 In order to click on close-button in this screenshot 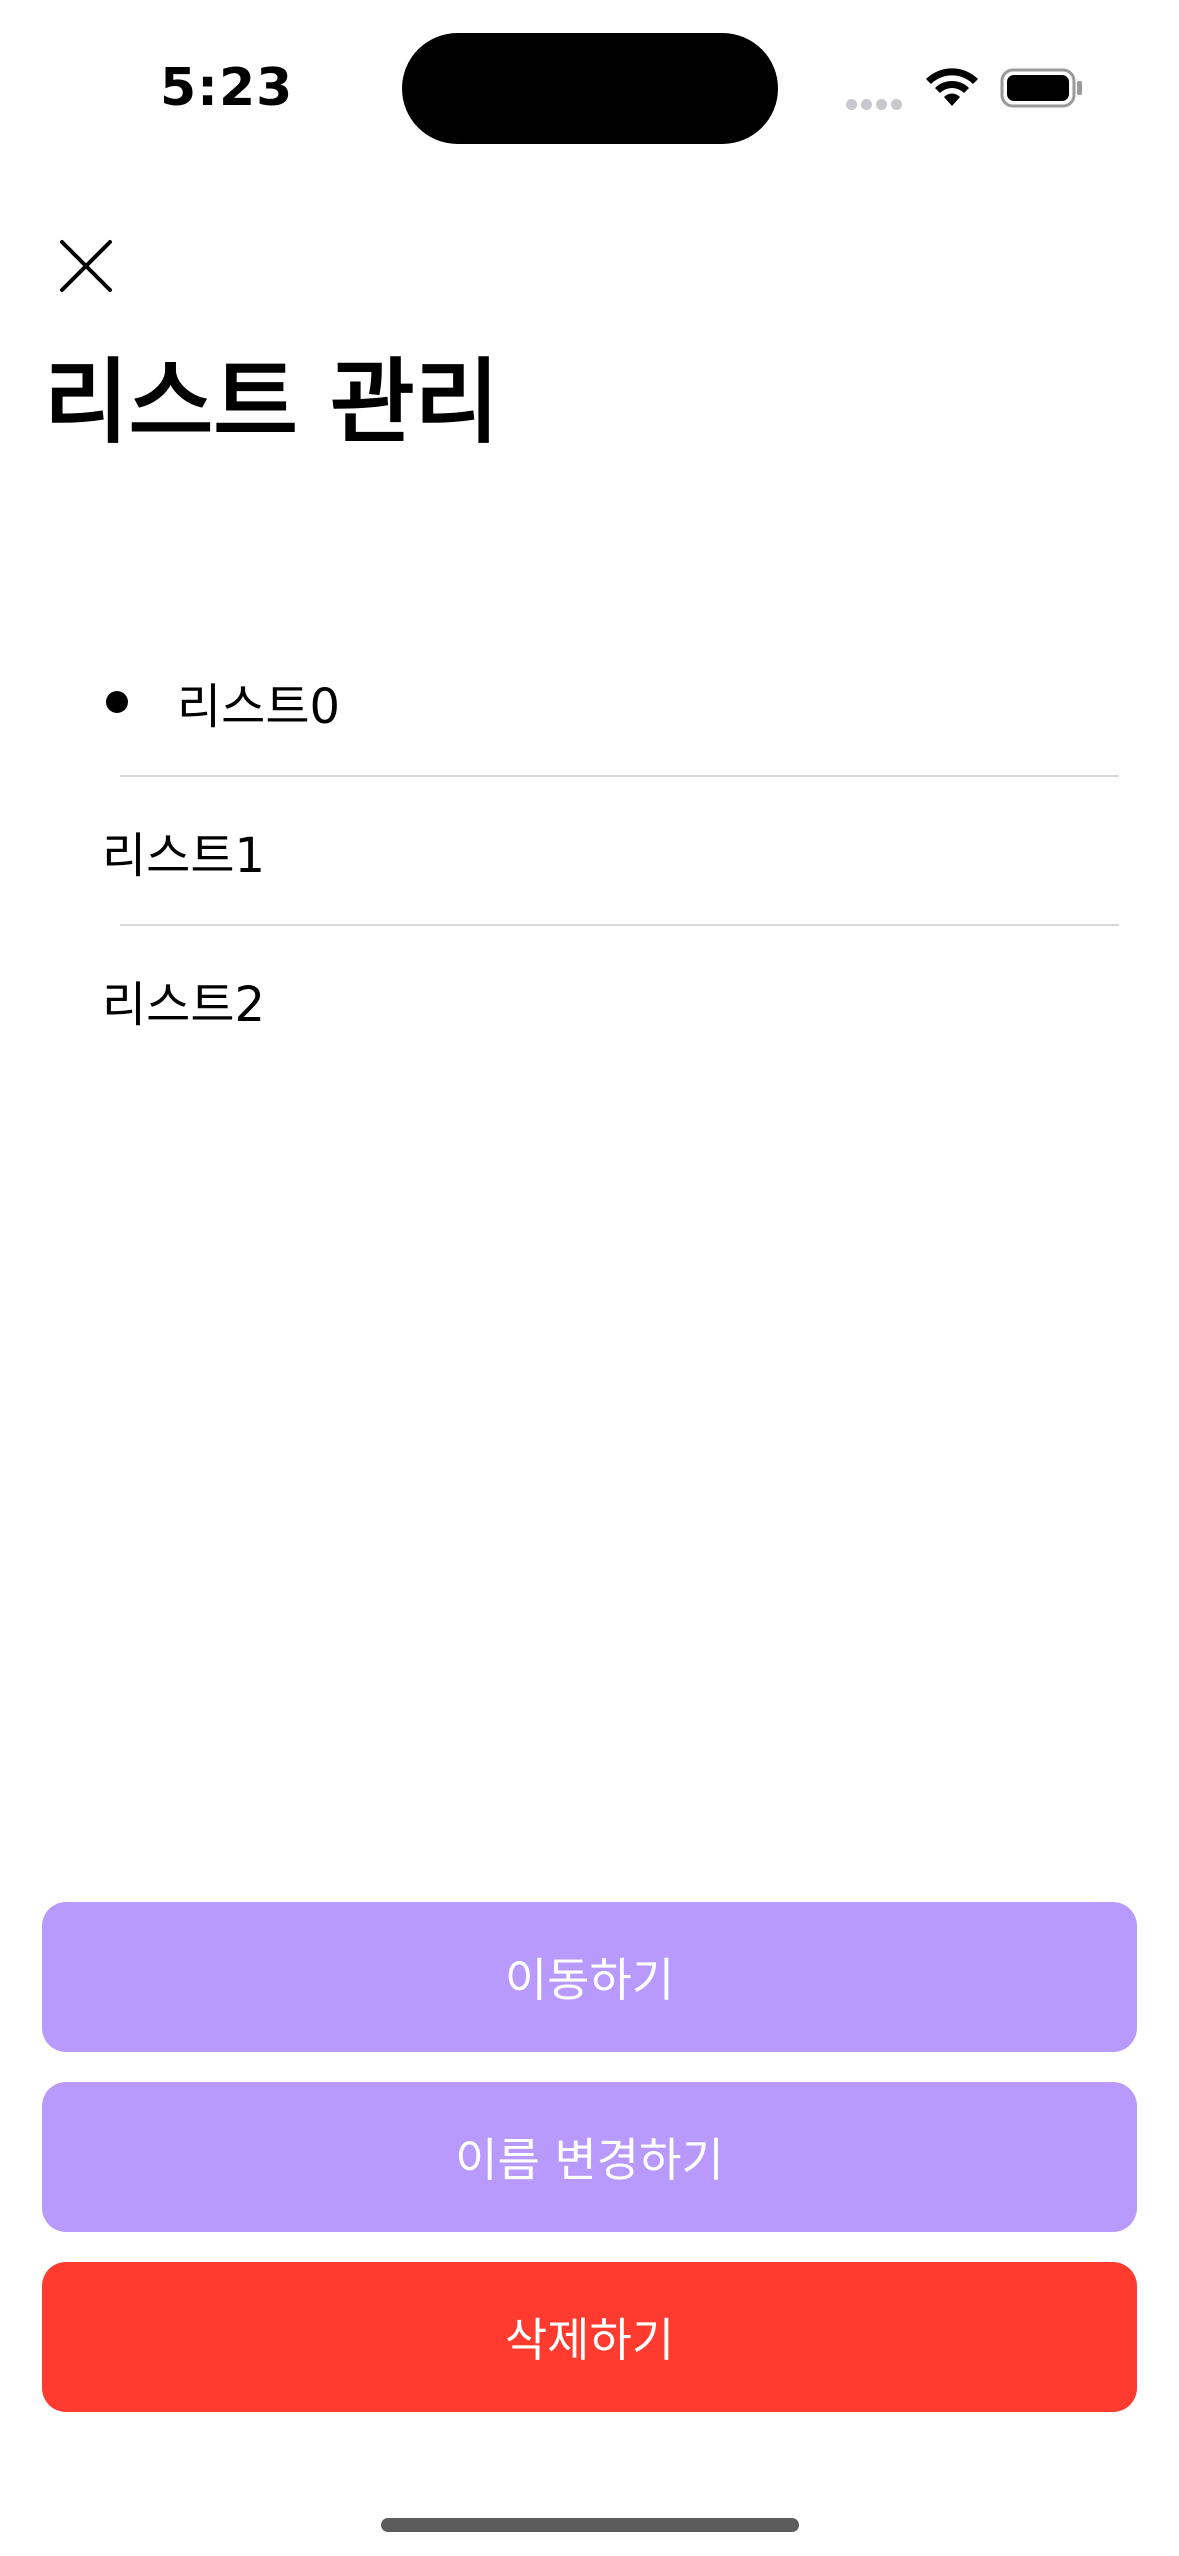, I will do `click(86, 266)`.